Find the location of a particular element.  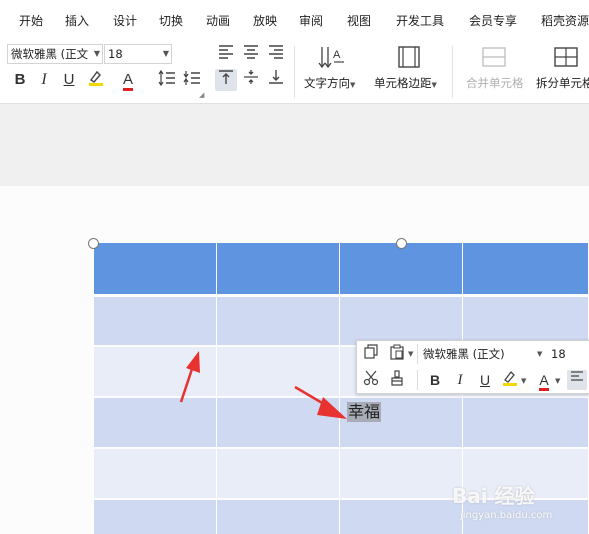

menu-docer: 稻壳资源 is located at coordinates (565, 21).